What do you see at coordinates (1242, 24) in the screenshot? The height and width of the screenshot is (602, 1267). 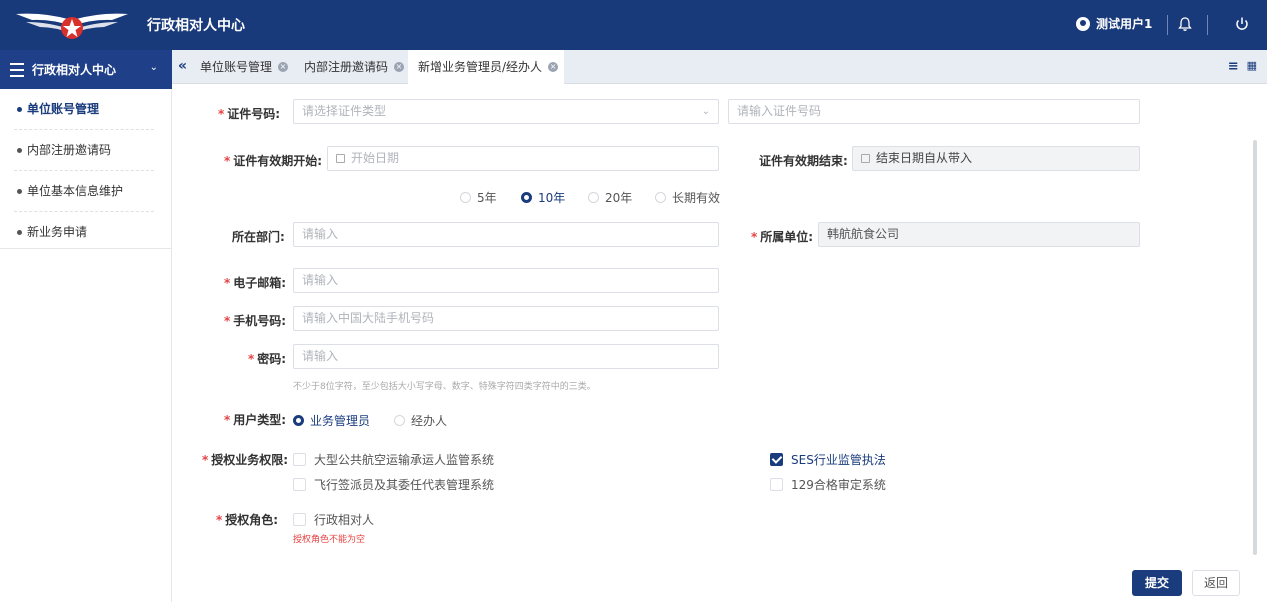 I see `power-icon` at bounding box center [1242, 24].